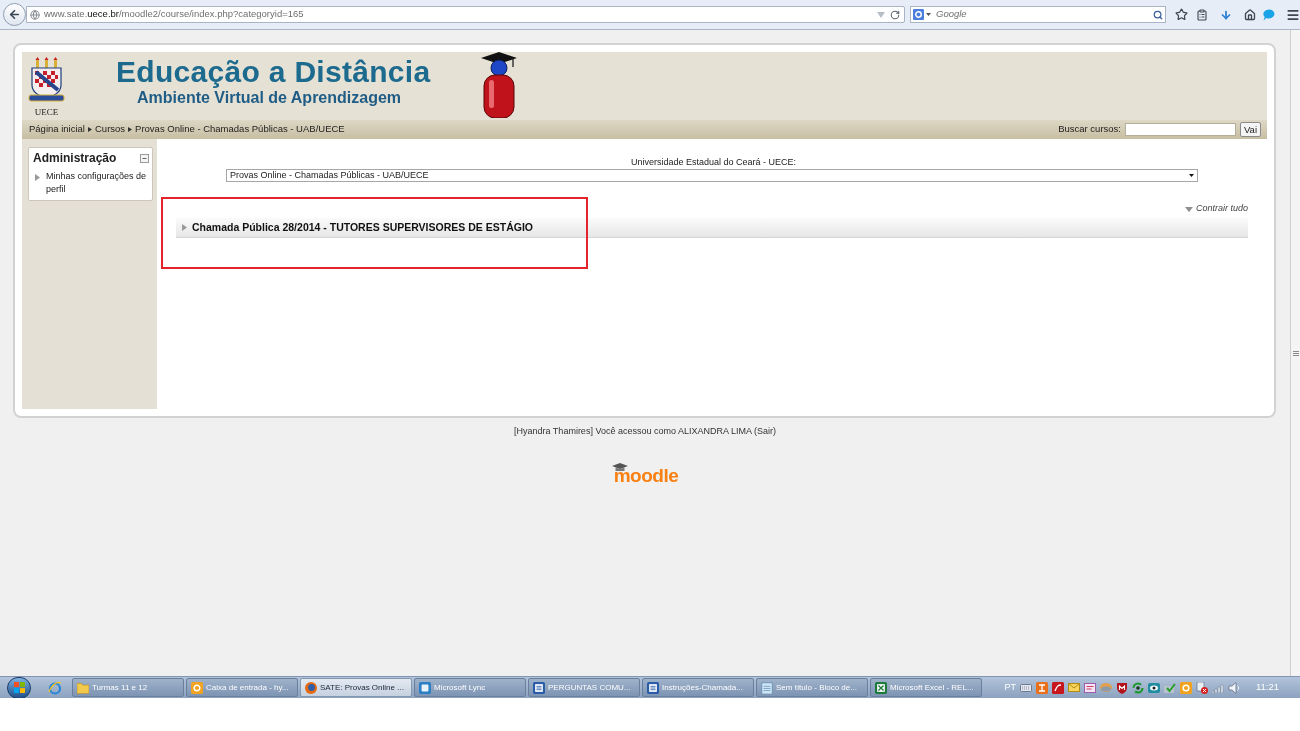 The width and height of the screenshot is (1300, 731). What do you see at coordinates (1153, 687) in the screenshot?
I see `eye-icon` at bounding box center [1153, 687].